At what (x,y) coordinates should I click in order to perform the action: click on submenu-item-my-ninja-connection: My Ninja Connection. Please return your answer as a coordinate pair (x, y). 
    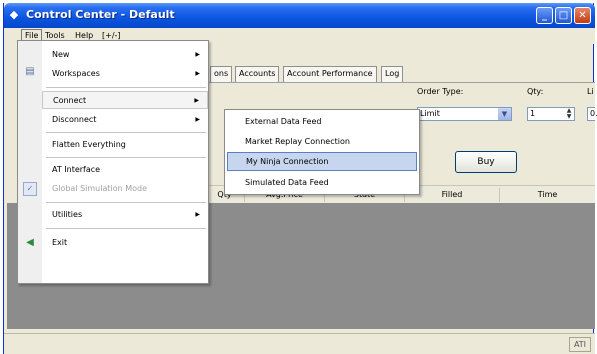
    Looking at the image, I should click on (322, 161).